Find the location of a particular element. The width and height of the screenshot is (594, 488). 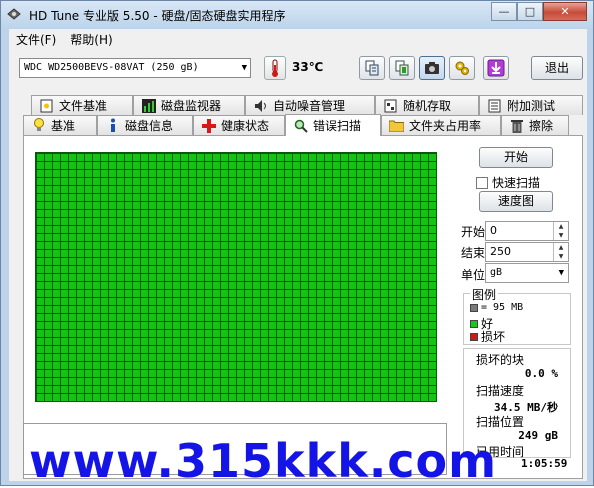

speaker-icon is located at coordinates (260, 105).